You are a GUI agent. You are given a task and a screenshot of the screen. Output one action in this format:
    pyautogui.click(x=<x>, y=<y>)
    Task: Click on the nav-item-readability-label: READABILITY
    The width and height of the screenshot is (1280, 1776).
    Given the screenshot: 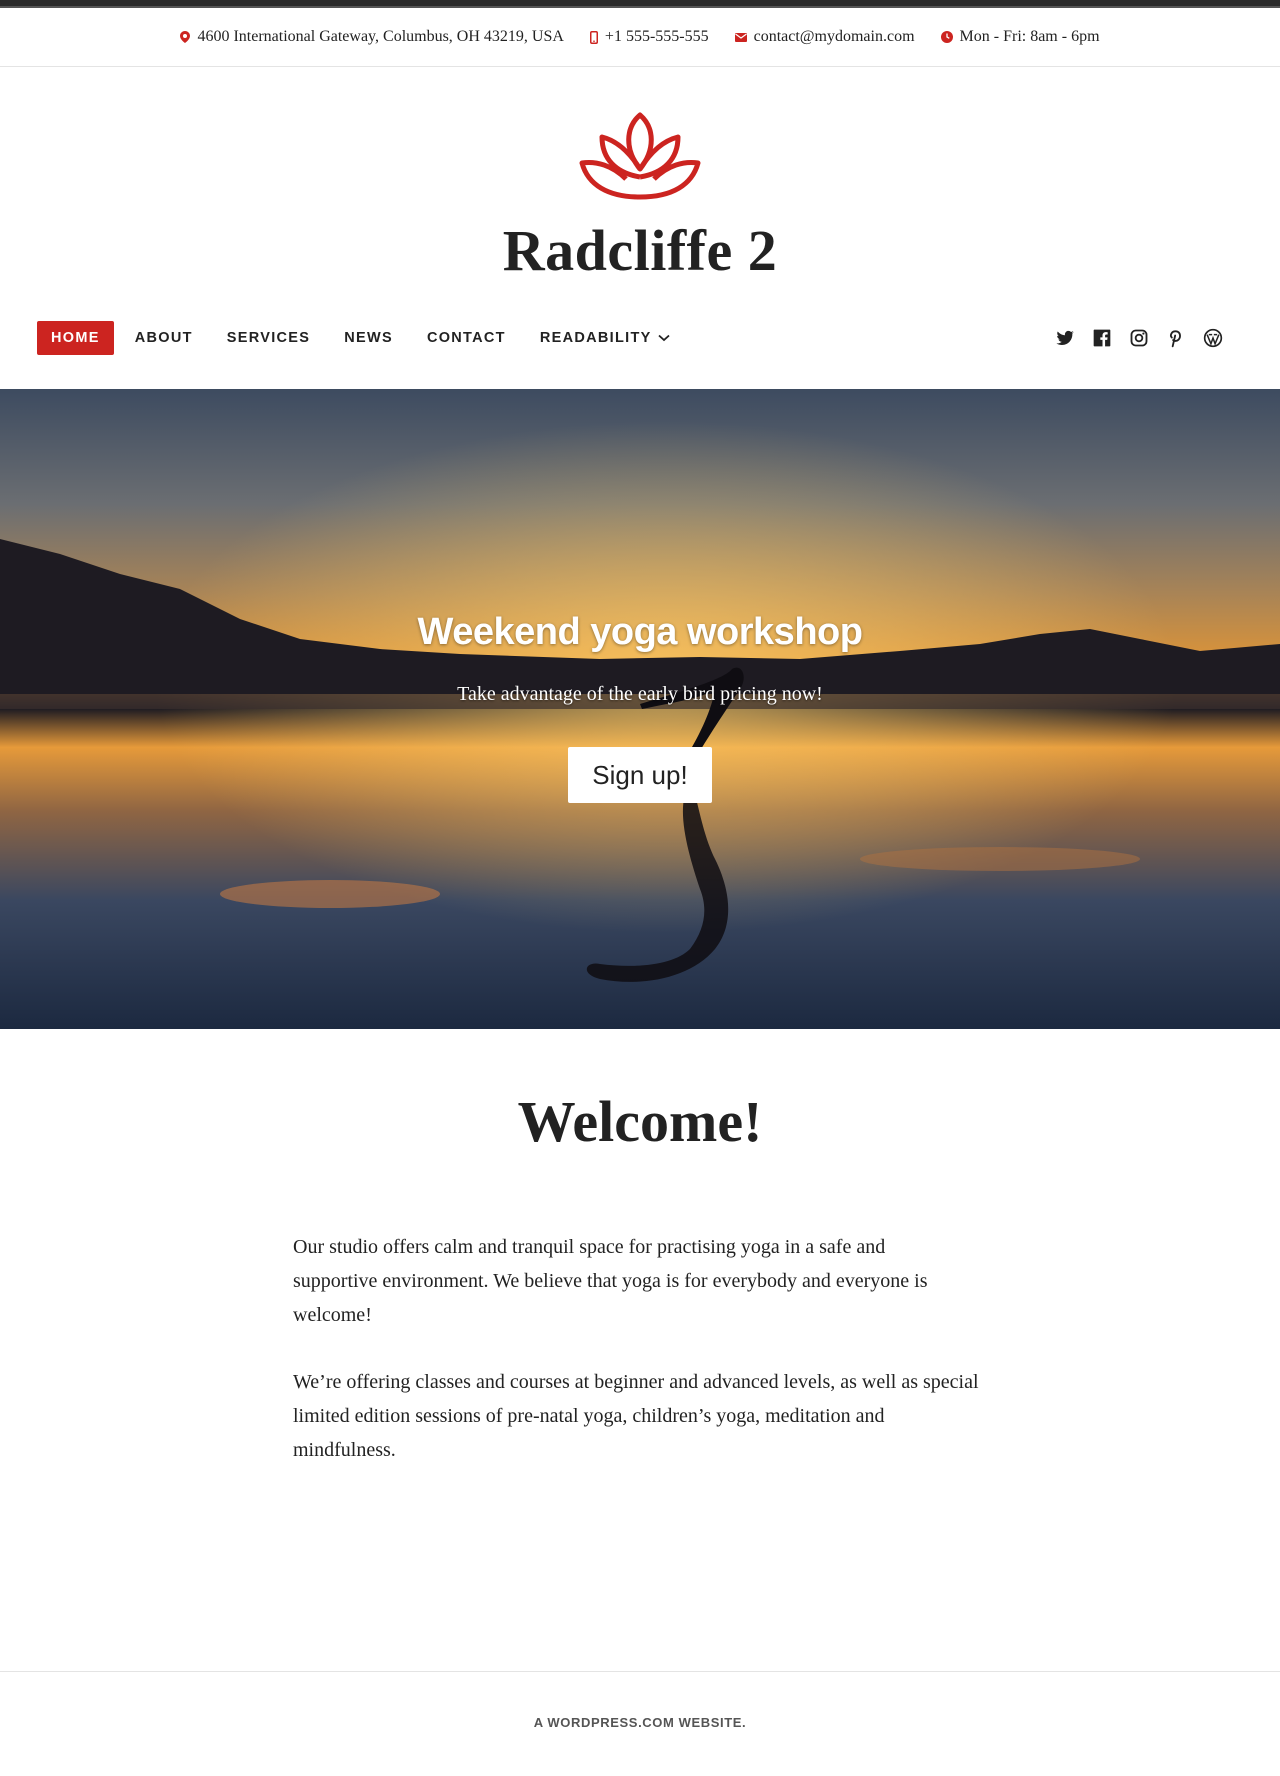 What is the action you would take?
    pyautogui.click(x=595, y=338)
    